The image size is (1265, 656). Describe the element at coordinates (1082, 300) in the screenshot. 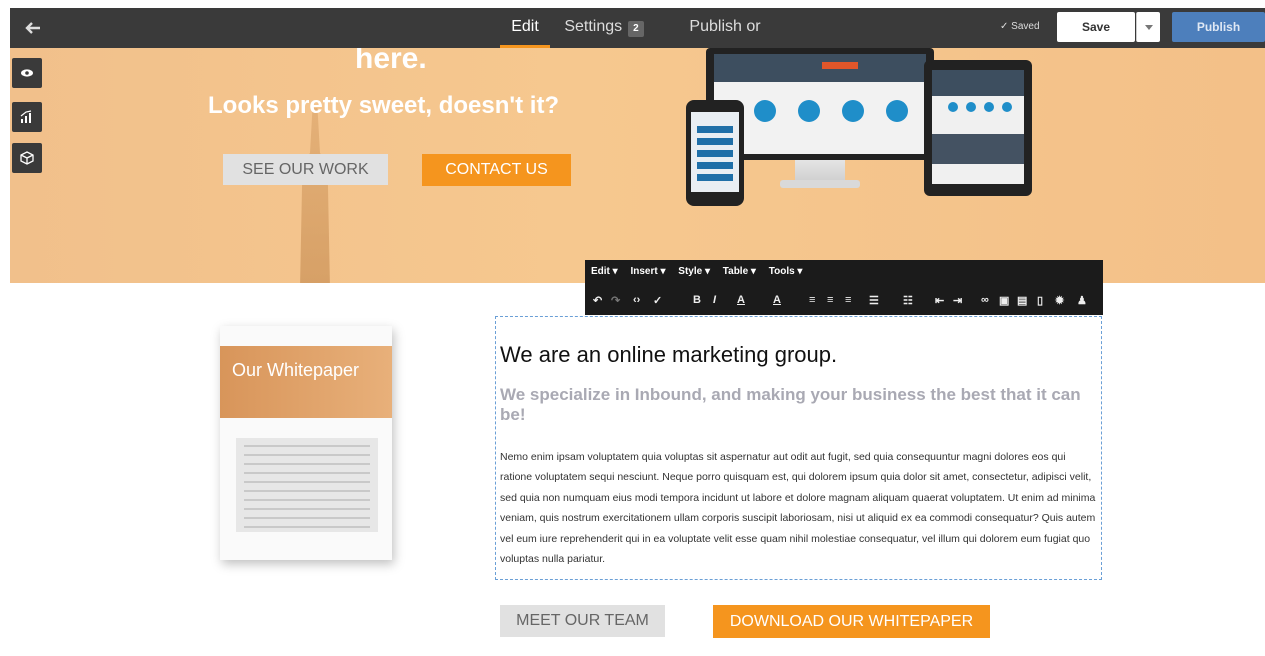

I see `personalize-icon: ♟` at that location.